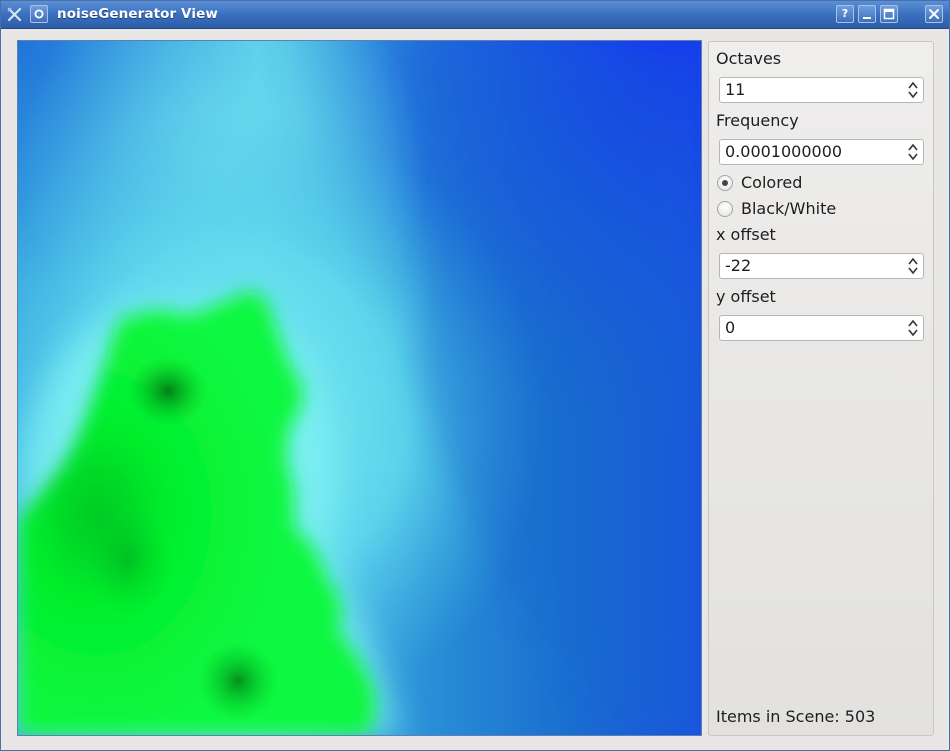  What do you see at coordinates (771, 183) in the screenshot?
I see `colored-radio-label: Colored` at bounding box center [771, 183].